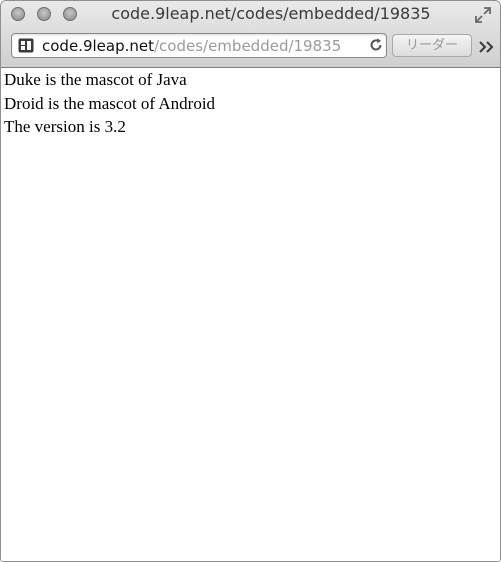  What do you see at coordinates (98, 46) in the screenshot?
I see `url-host: code.9leap.net` at bounding box center [98, 46].